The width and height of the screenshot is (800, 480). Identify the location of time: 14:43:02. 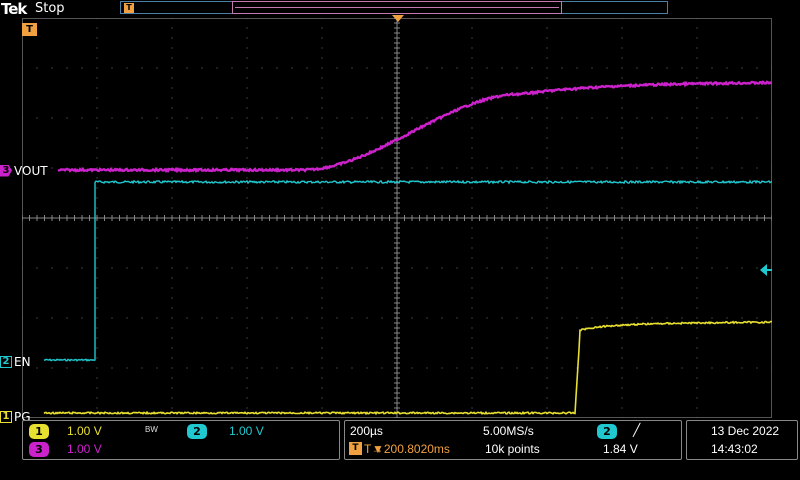
(734, 449).